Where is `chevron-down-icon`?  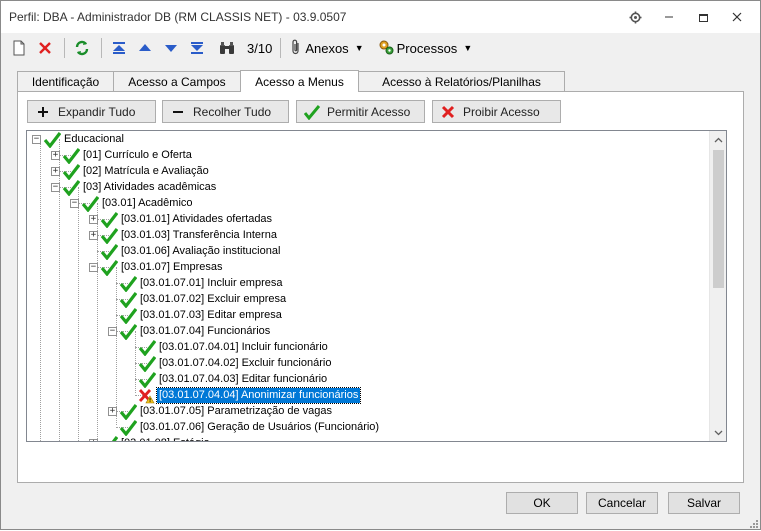
chevron-down-icon is located at coordinates (718, 432).